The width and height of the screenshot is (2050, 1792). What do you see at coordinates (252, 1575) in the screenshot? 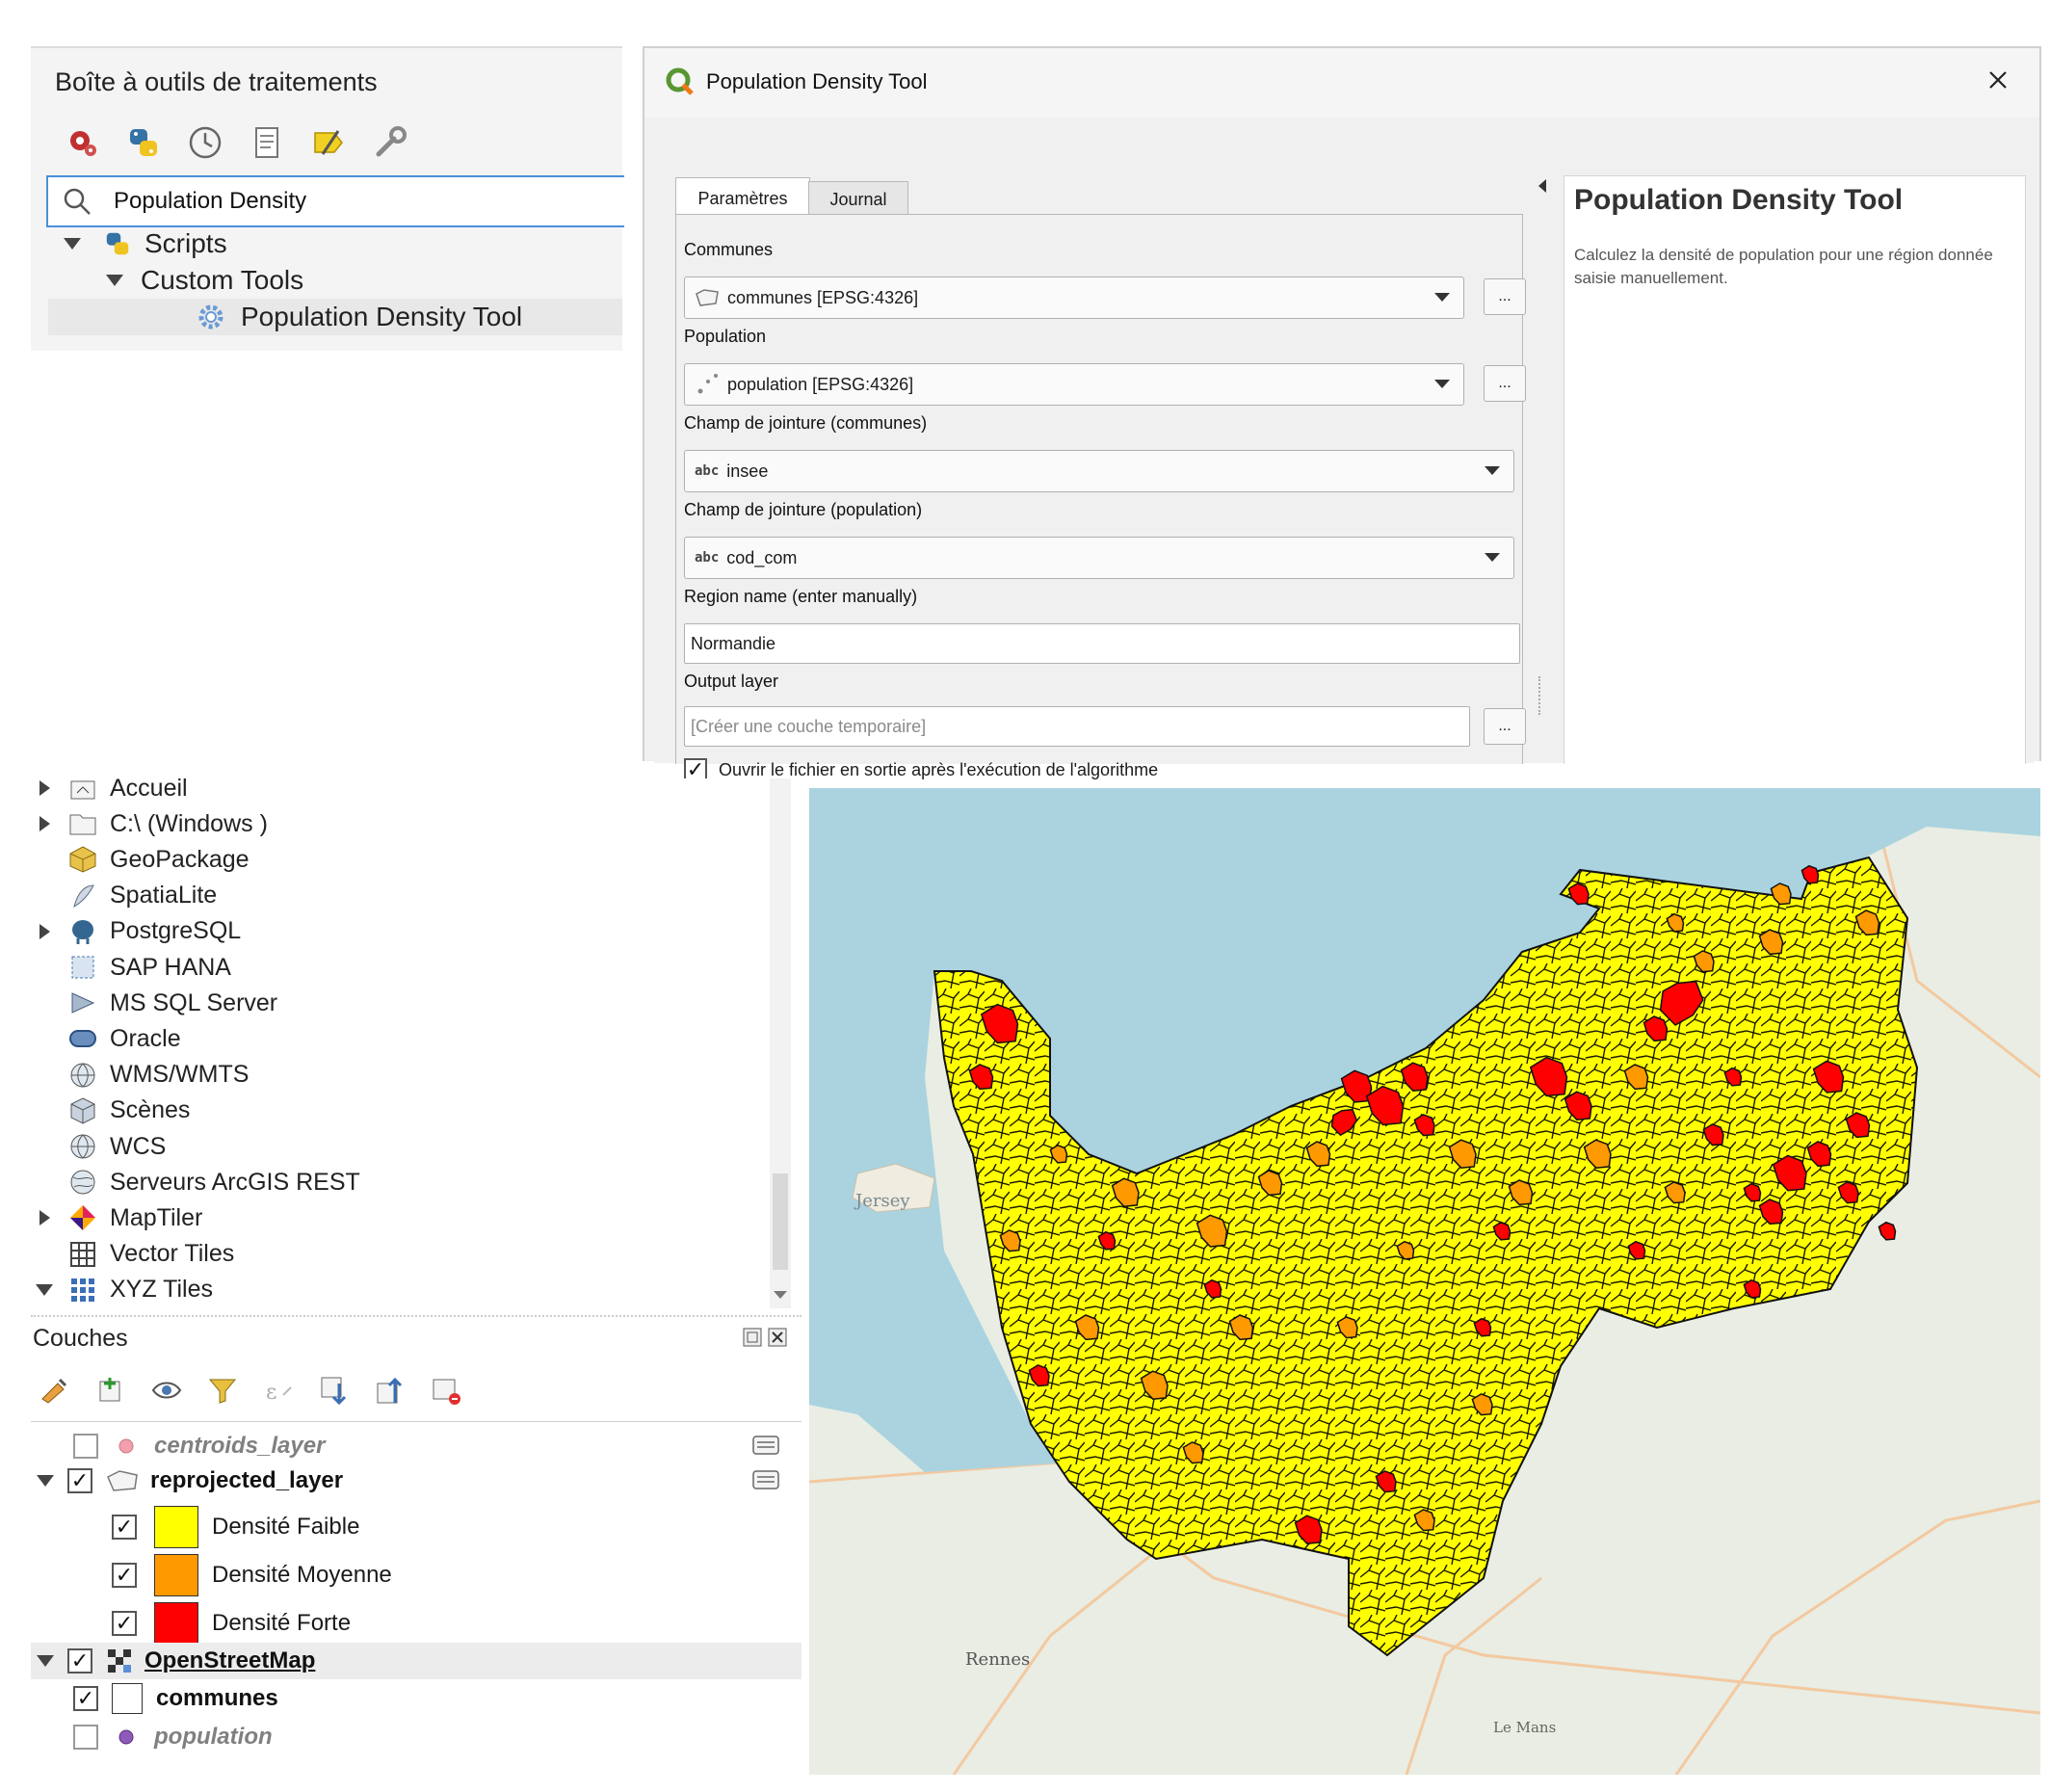
I see `legend-class-moyenne: ✓ Densité Moyenne` at bounding box center [252, 1575].